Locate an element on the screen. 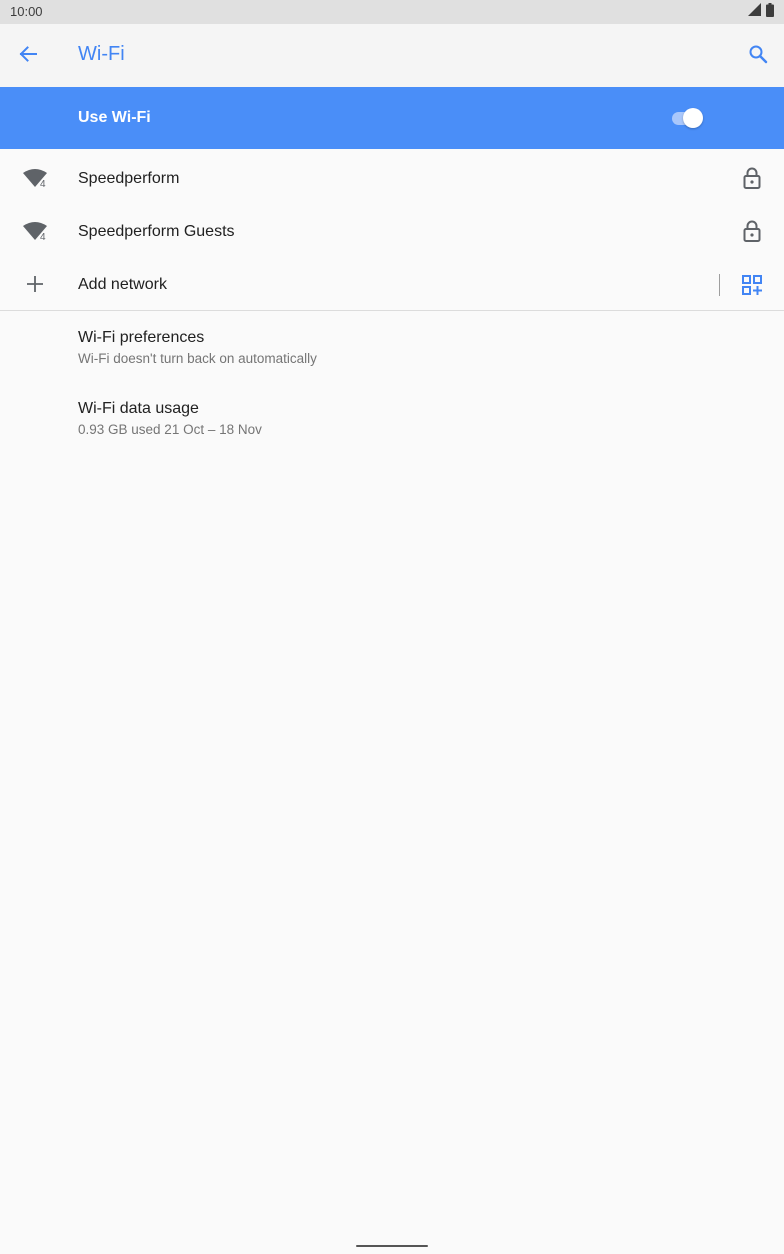 This screenshot has width=784, height=1254. pref-summary: Wi-Fi doesn't turn back on automatically is located at coordinates (197, 358).